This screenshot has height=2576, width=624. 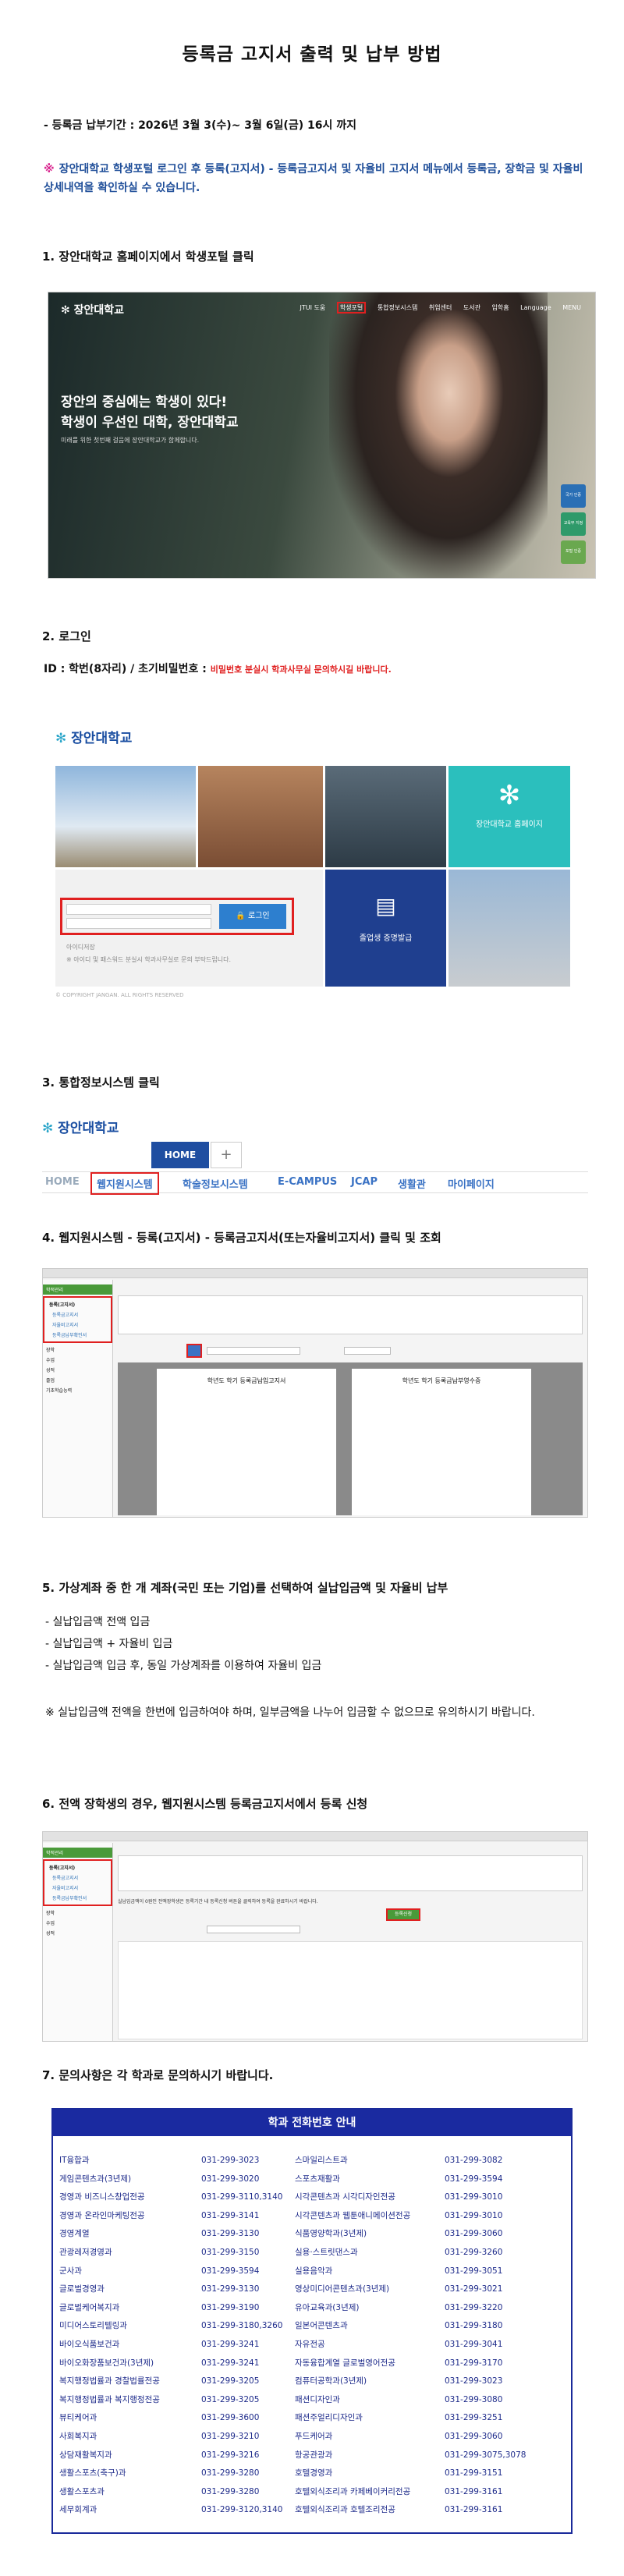 What do you see at coordinates (441, 307) in the screenshot?
I see `nav-item: 취업센터` at bounding box center [441, 307].